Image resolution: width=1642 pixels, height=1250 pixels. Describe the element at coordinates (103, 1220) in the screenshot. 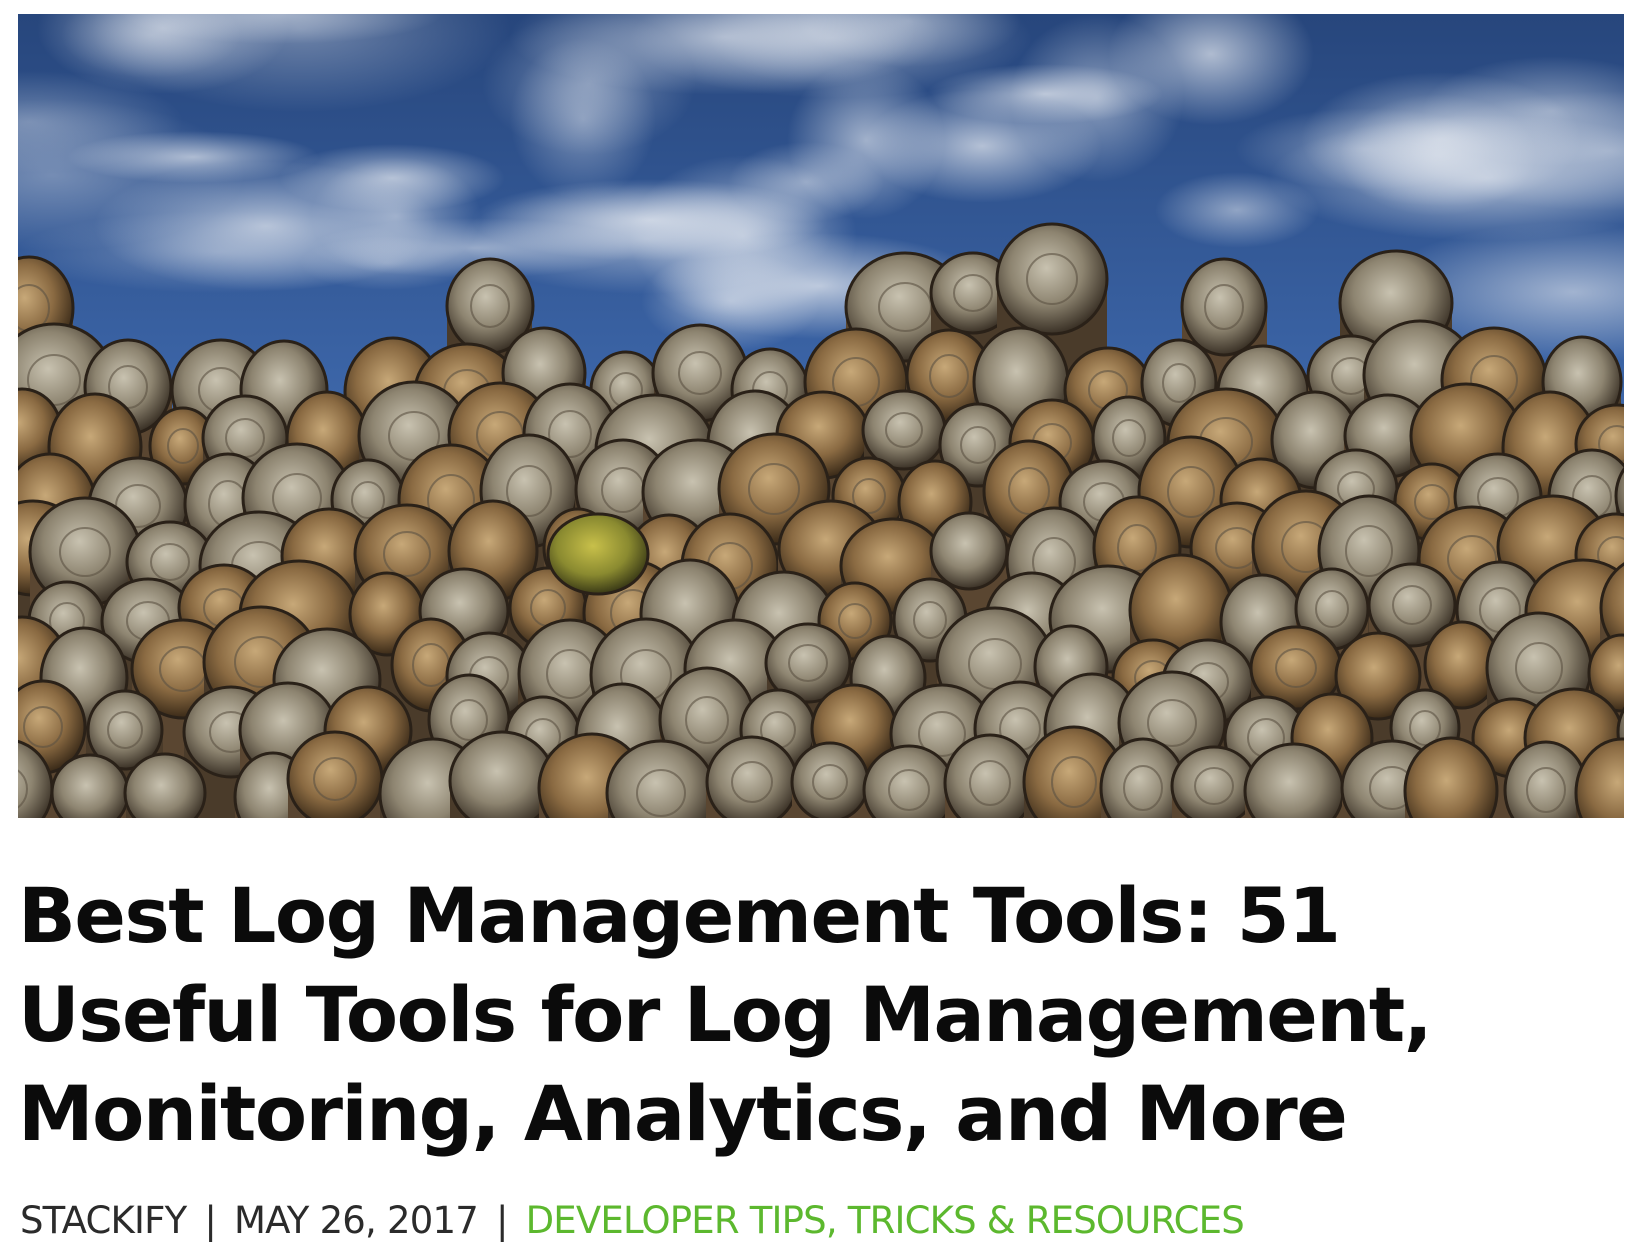

I see `author-name: STACKIFY` at that location.